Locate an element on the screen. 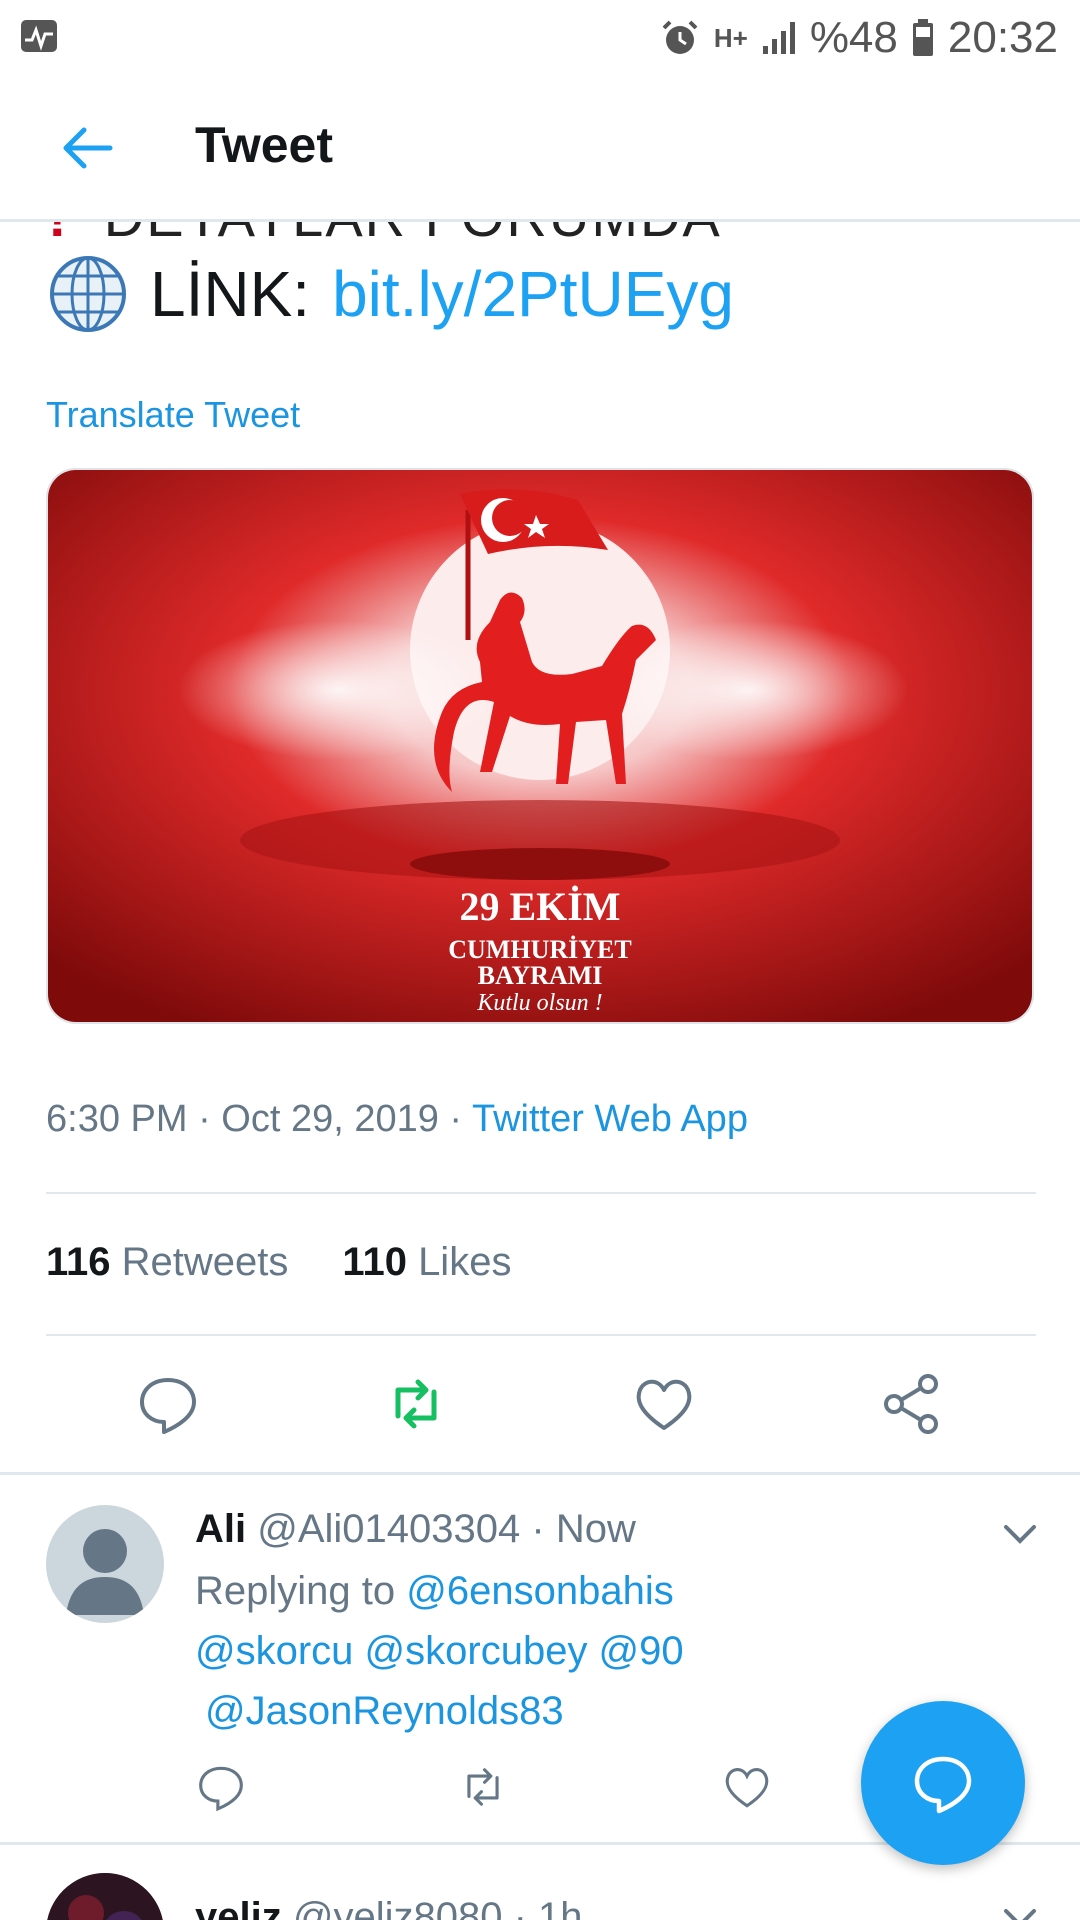 The height and width of the screenshot is (1920, 1080). tweet-stats: 116 Retweets 110 Likes is located at coordinates (278, 1262).